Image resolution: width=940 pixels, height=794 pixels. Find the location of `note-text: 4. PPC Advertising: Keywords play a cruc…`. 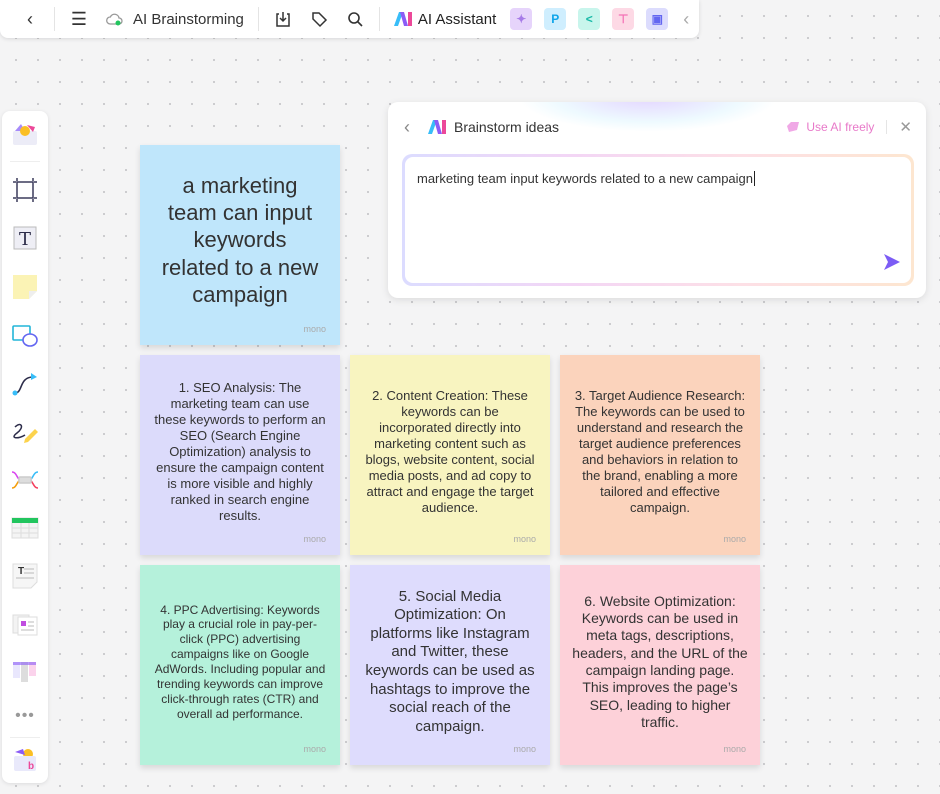

note-text: 4. PPC Advertising: Keywords play a cruc… is located at coordinates (240, 661).